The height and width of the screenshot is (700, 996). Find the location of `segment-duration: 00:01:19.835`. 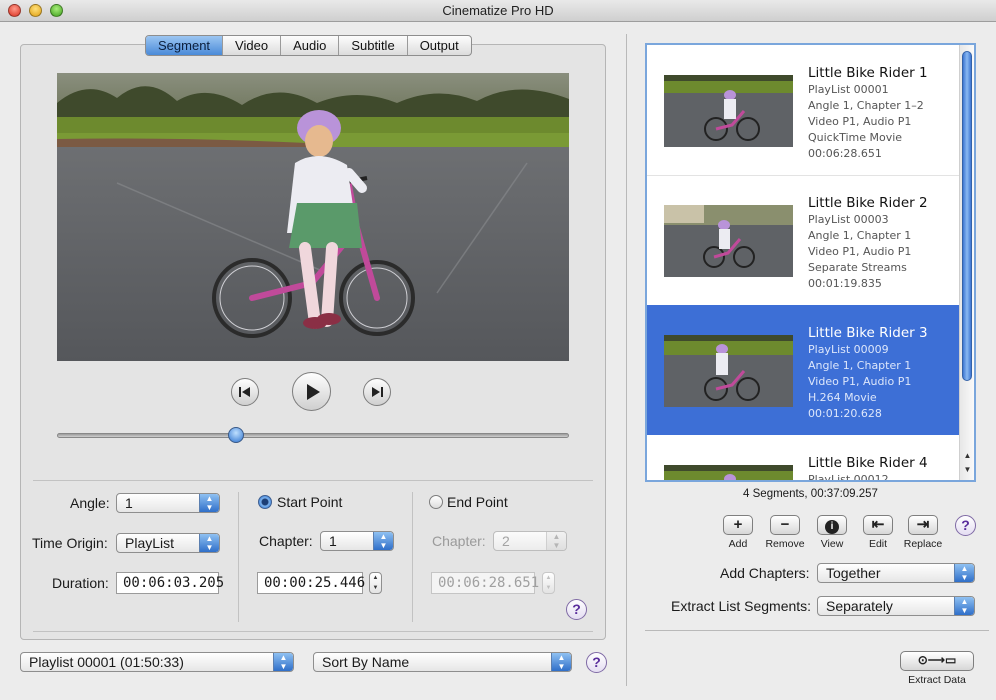

segment-duration: 00:01:19.835 is located at coordinates (845, 283).